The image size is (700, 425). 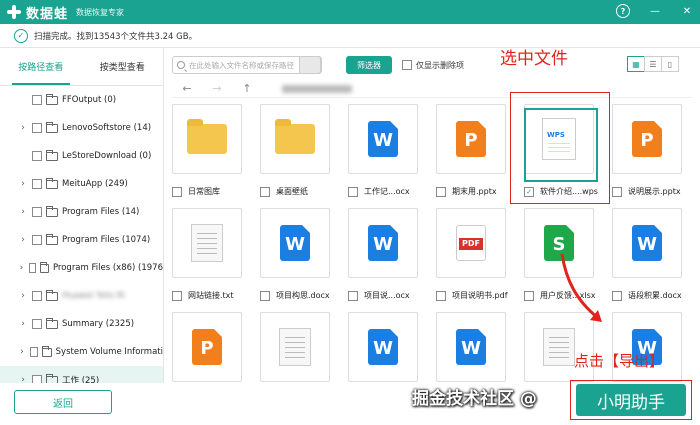 What do you see at coordinates (81, 100) in the screenshot?
I see `tree-item: ›FFOutput (0)` at bounding box center [81, 100].